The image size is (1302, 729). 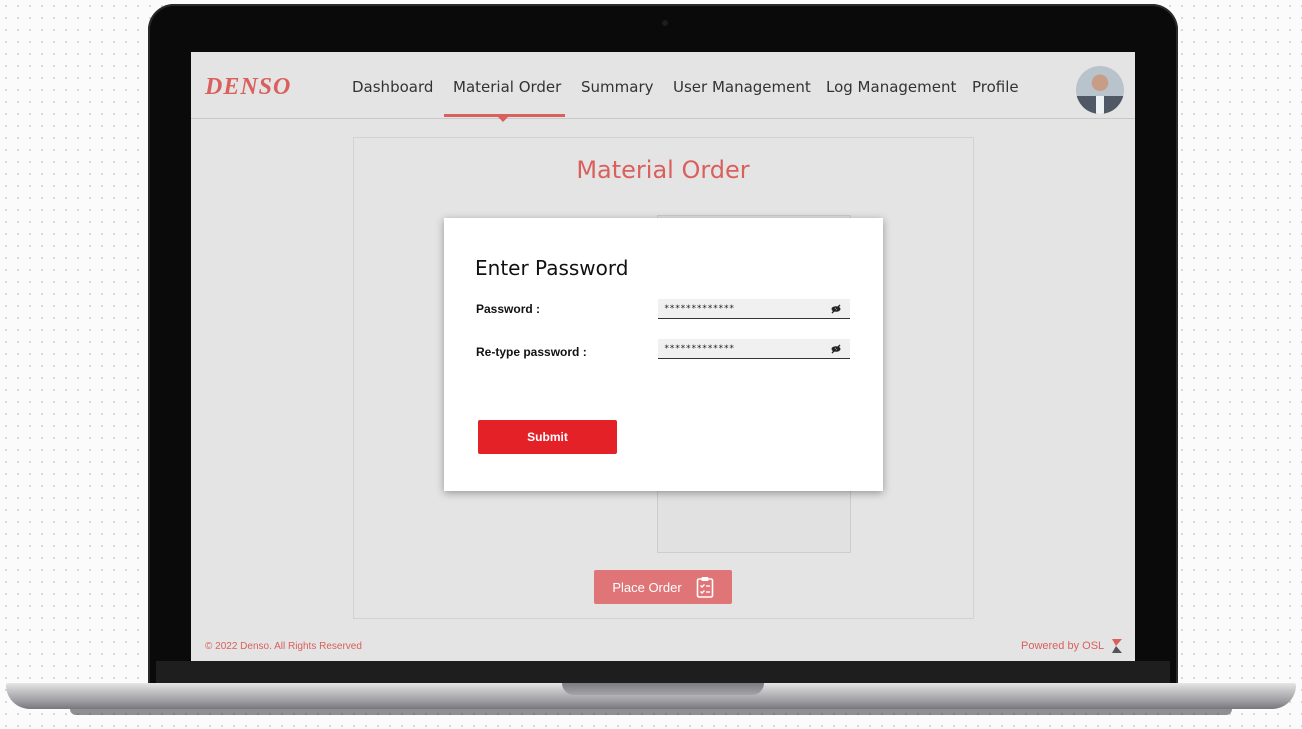 I want to click on password-label: Password :, so click(x=508, y=309).